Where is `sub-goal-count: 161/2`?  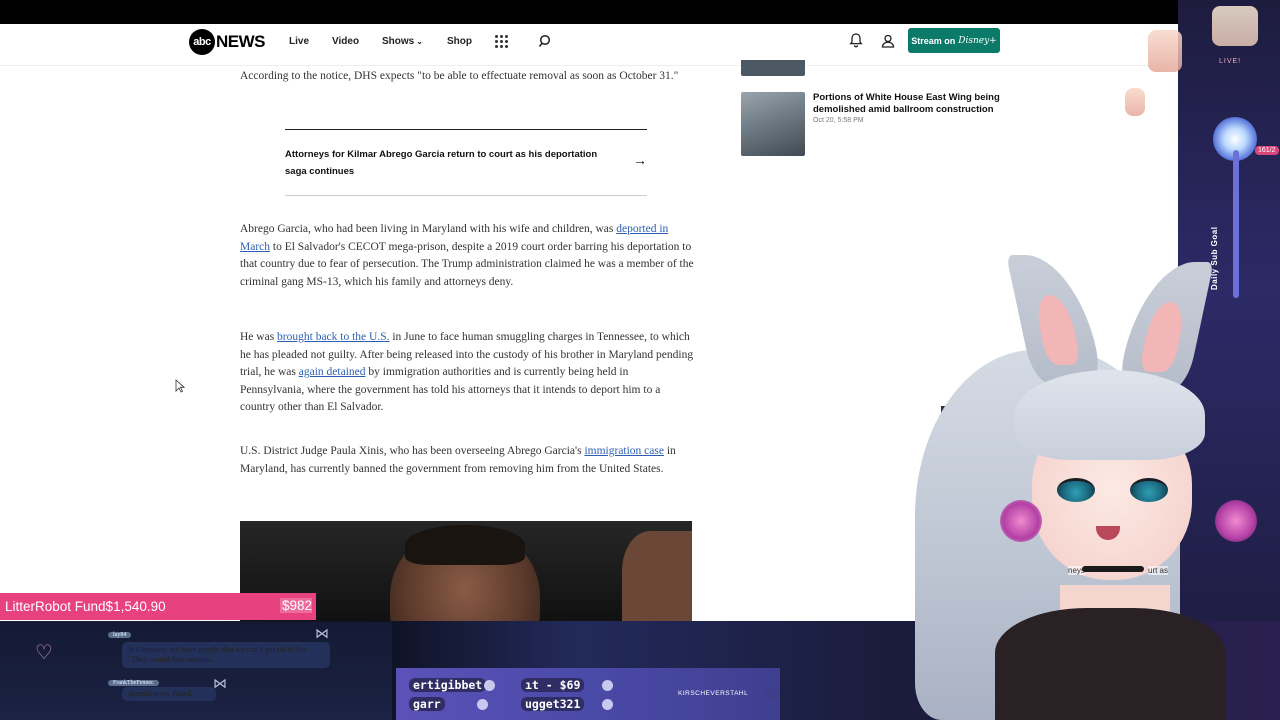 sub-goal-count: 161/2 is located at coordinates (1267, 150).